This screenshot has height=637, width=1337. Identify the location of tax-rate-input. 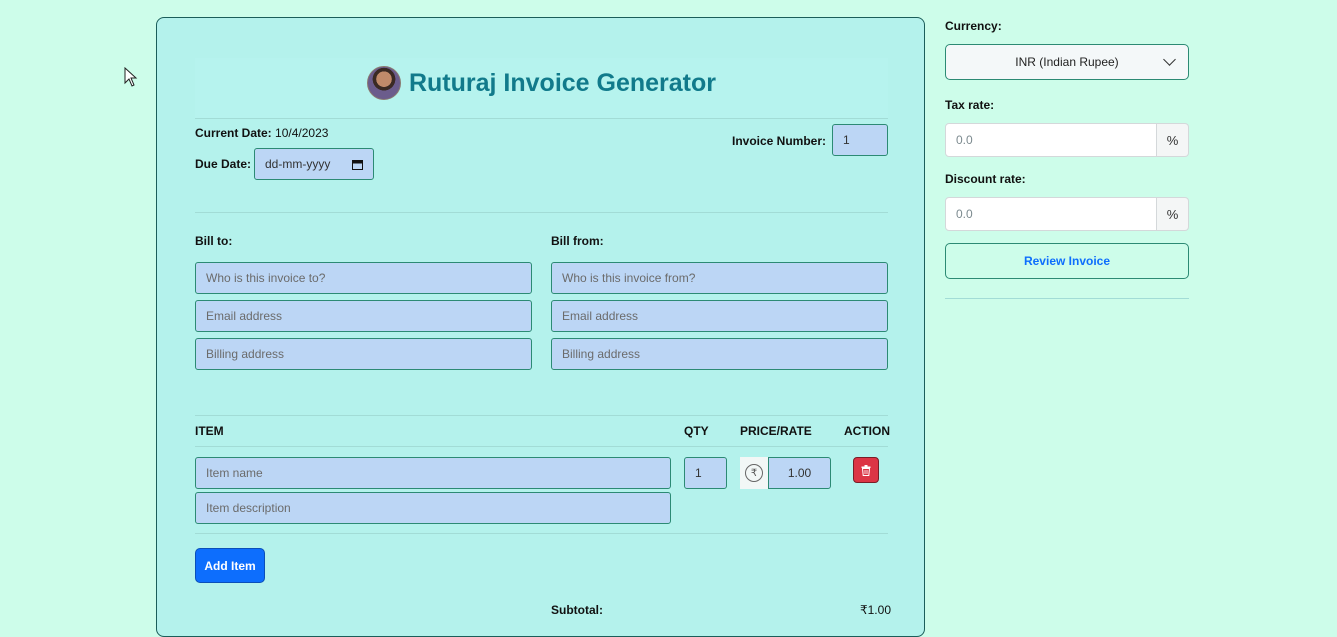
(1051, 140).